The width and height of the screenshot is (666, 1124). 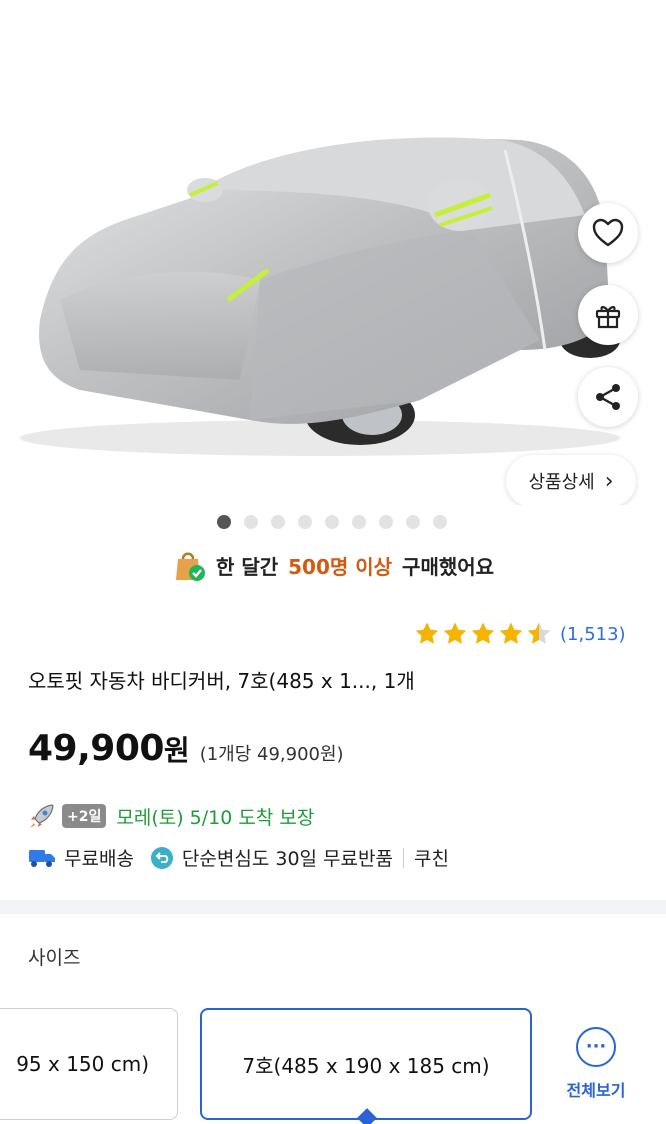 I want to click on delivery-extra-days-badge: +2일, so click(x=84, y=816).